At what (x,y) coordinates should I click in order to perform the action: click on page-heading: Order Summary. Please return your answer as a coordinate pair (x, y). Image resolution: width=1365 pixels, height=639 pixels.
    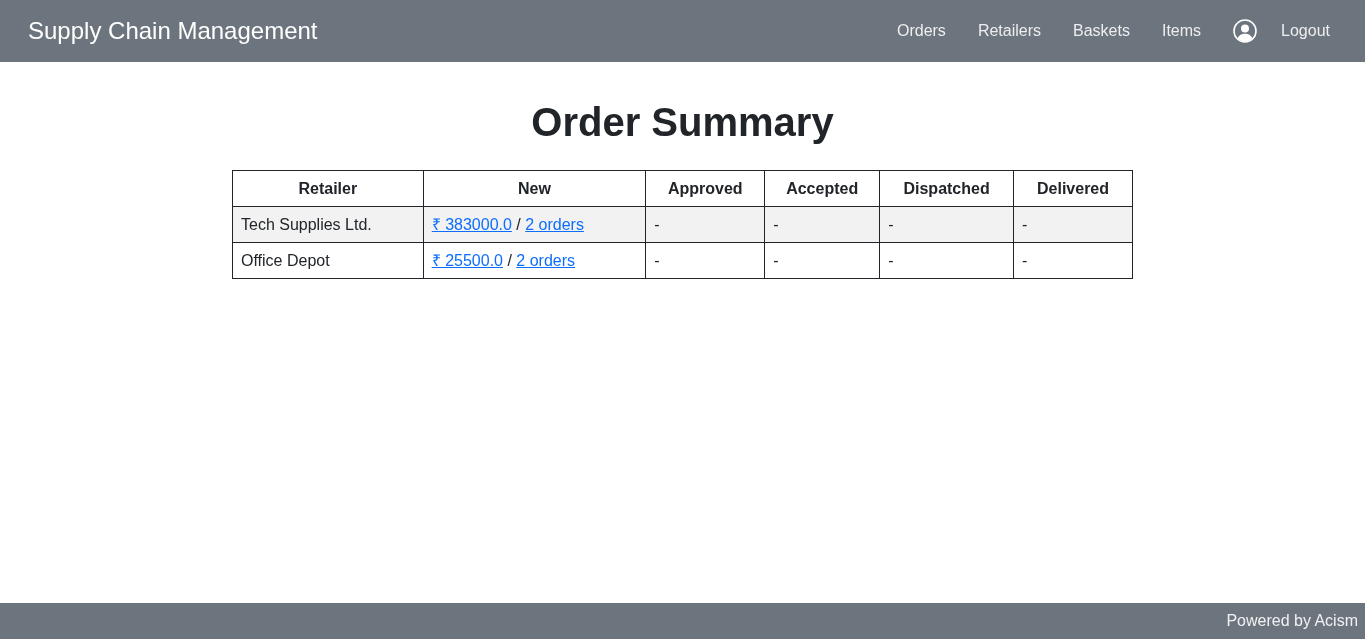
    Looking at the image, I should click on (682, 122).